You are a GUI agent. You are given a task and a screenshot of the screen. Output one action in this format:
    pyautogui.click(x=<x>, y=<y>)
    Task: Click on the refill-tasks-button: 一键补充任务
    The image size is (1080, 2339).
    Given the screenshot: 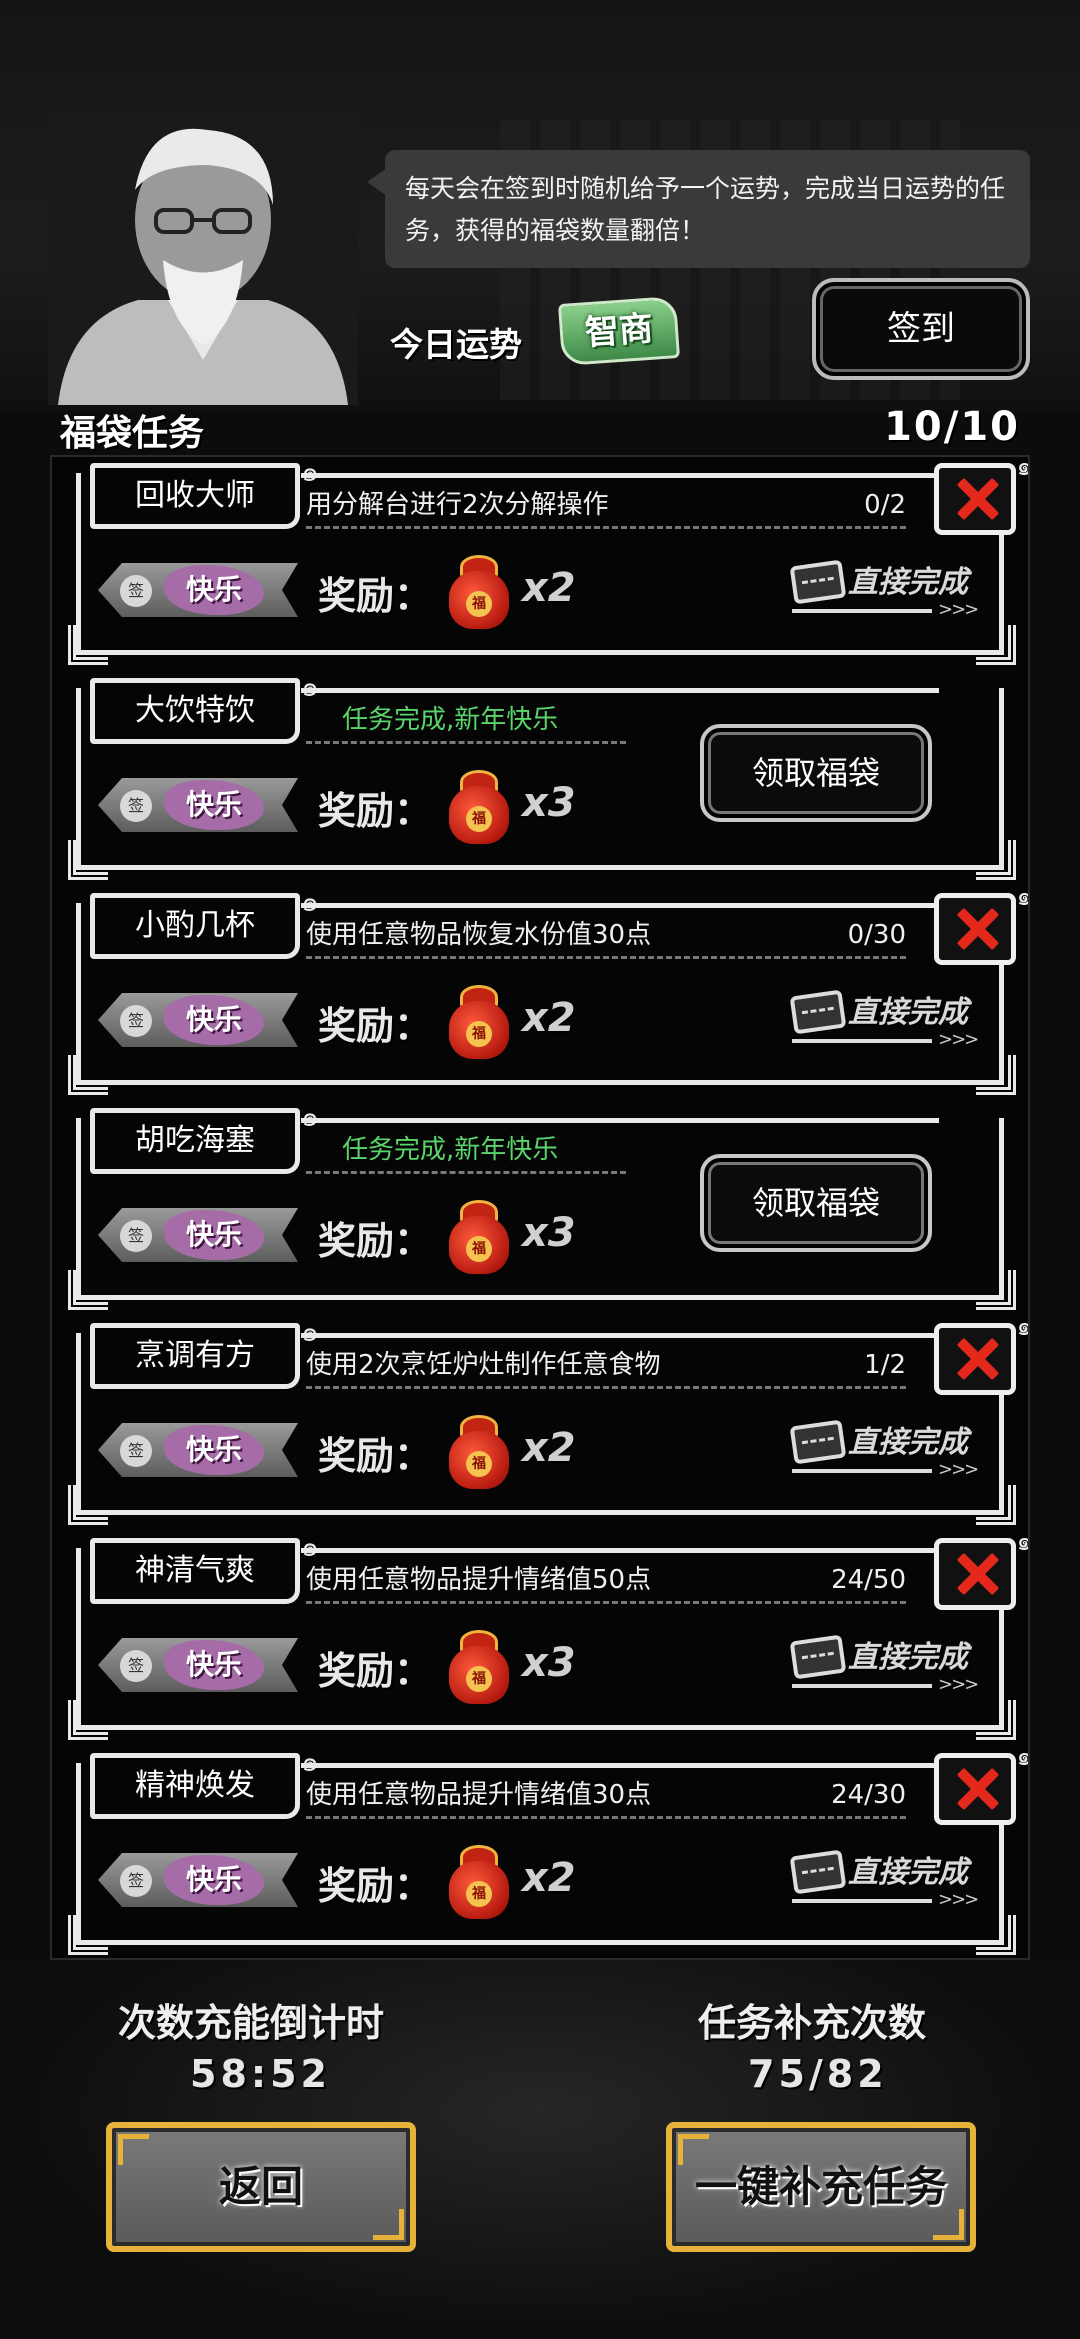 What is the action you would take?
    pyautogui.click(x=821, y=2187)
    